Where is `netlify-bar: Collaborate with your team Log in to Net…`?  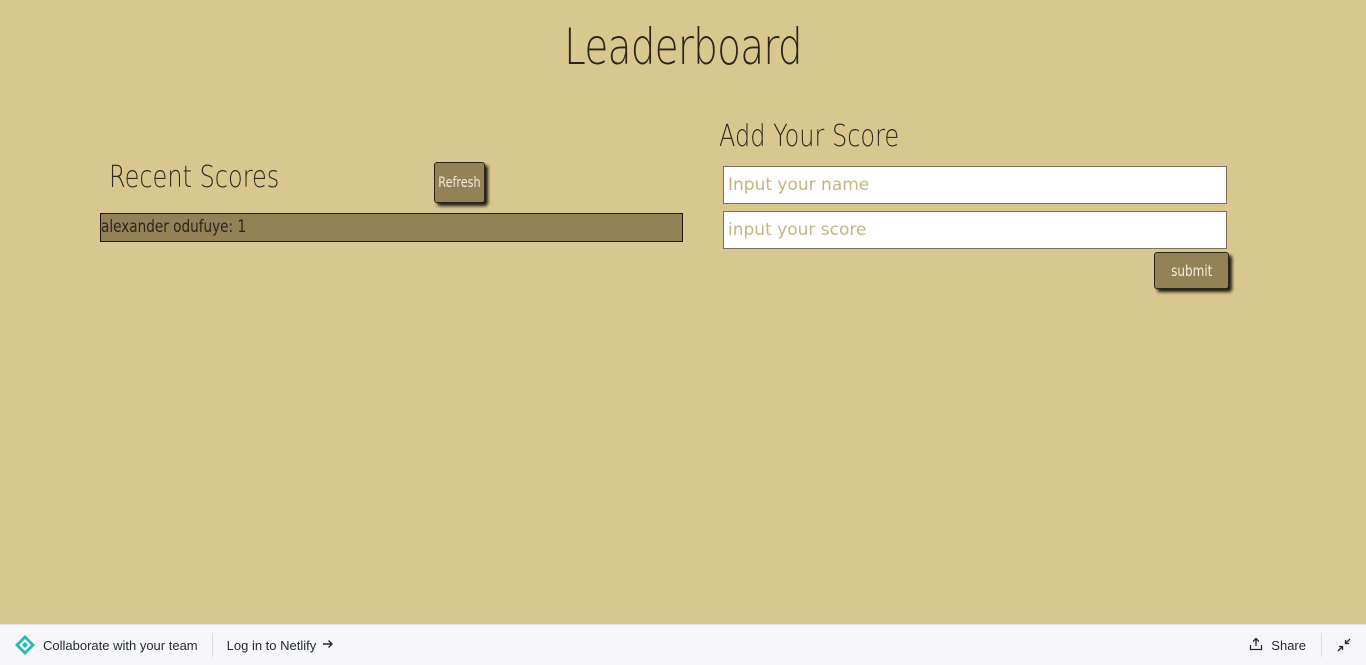 netlify-bar: Collaborate with your team Log in to Net… is located at coordinates (683, 644).